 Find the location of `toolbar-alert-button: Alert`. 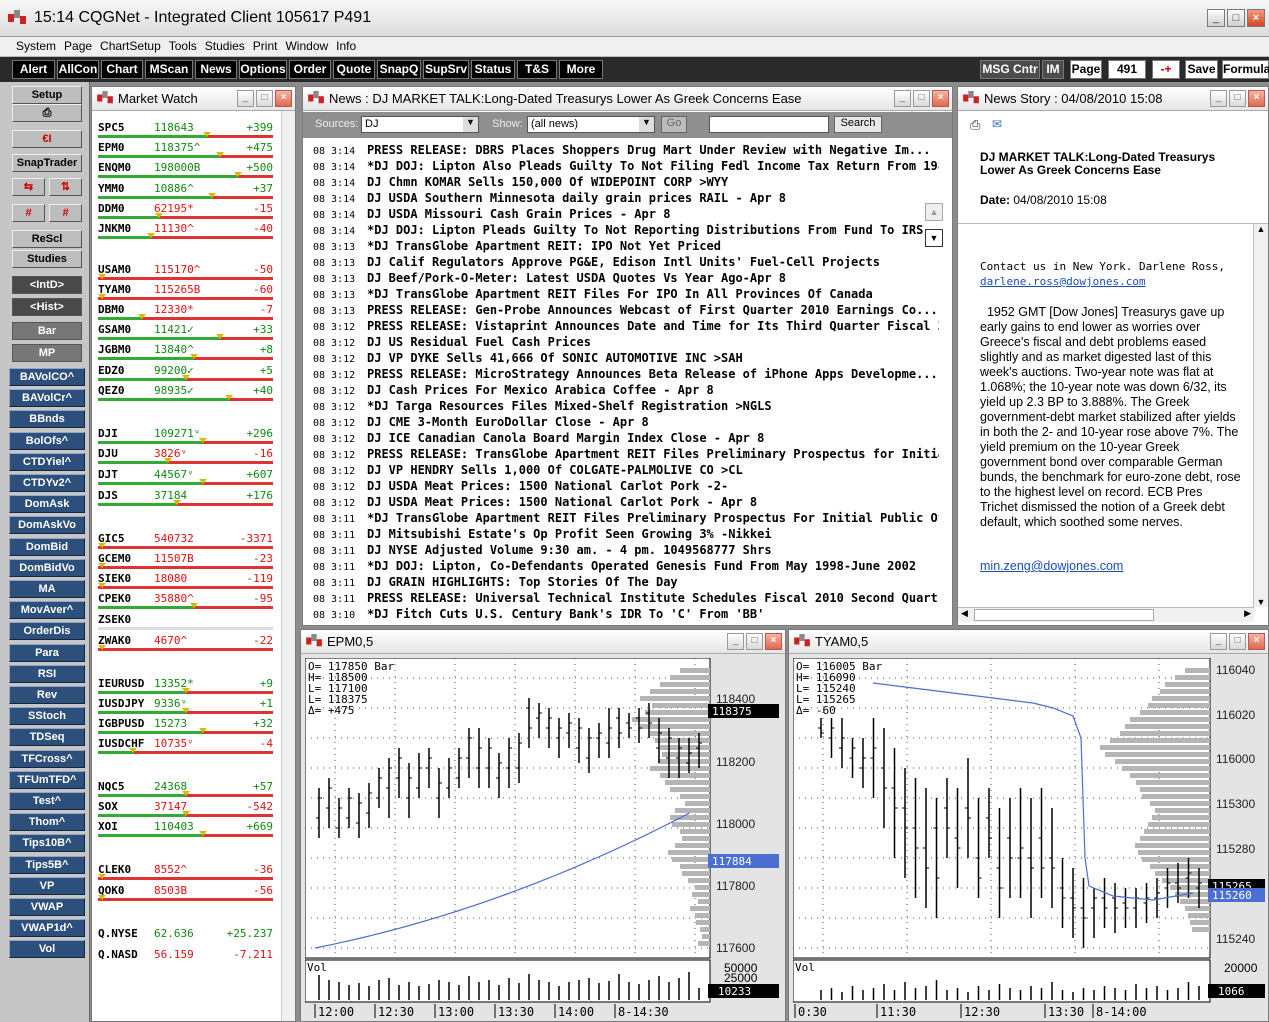

toolbar-alert-button: Alert is located at coordinates (33, 69).